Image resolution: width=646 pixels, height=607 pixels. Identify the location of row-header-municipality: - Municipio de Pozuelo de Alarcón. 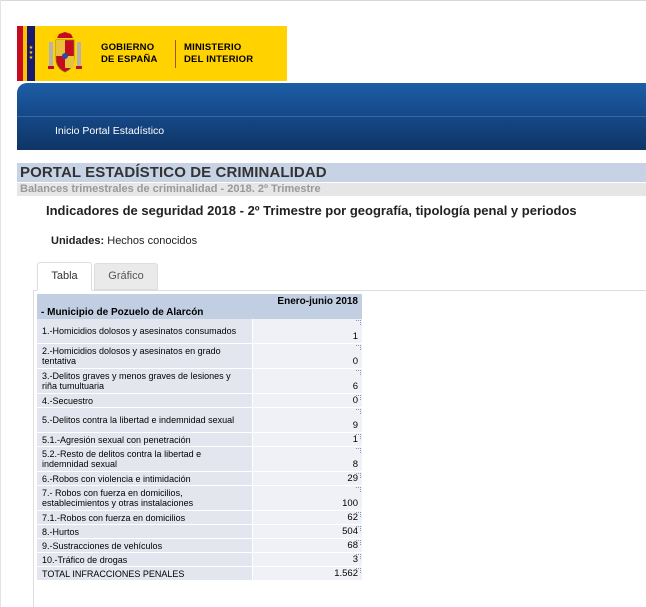
(145, 306).